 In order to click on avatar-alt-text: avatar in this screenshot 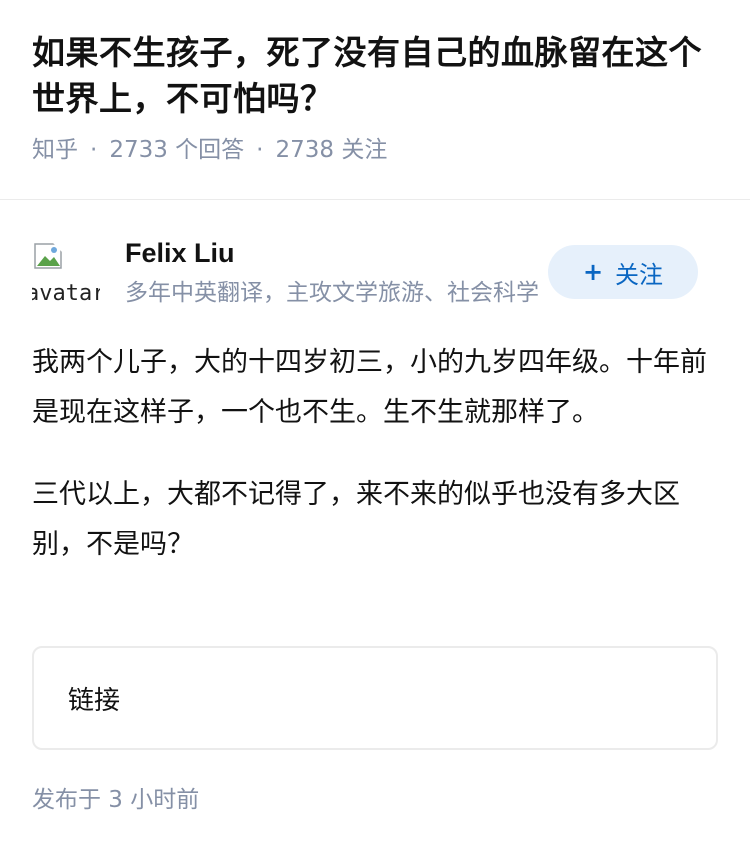, I will do `click(66, 293)`.